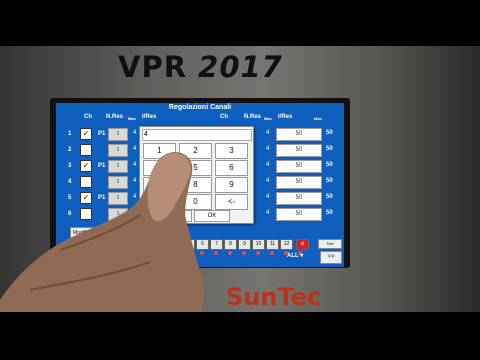  What do you see at coordinates (286, 244) in the screenshot?
I see `channel-button: 12` at bounding box center [286, 244].